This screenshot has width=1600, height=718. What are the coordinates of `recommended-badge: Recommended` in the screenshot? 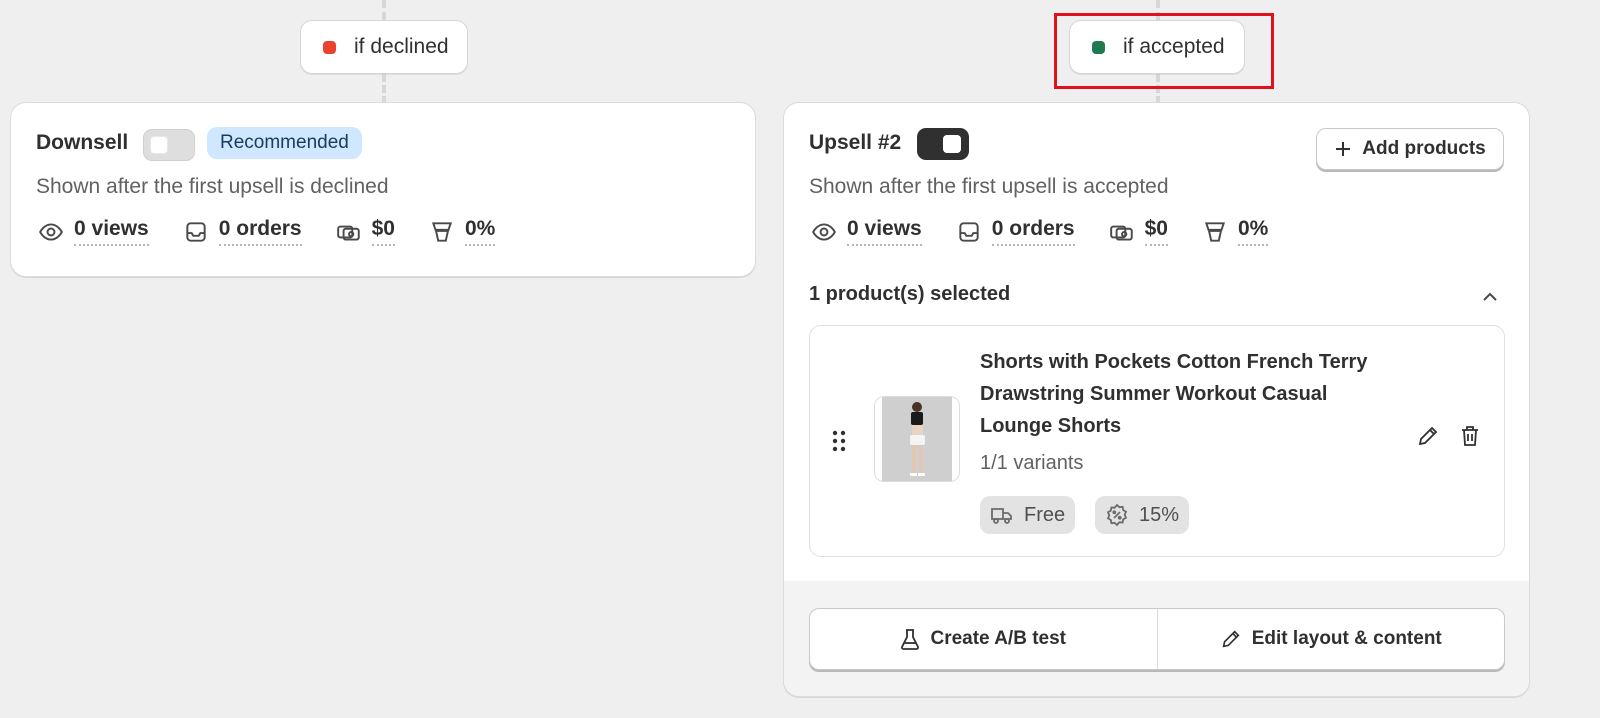 It's located at (284, 143).